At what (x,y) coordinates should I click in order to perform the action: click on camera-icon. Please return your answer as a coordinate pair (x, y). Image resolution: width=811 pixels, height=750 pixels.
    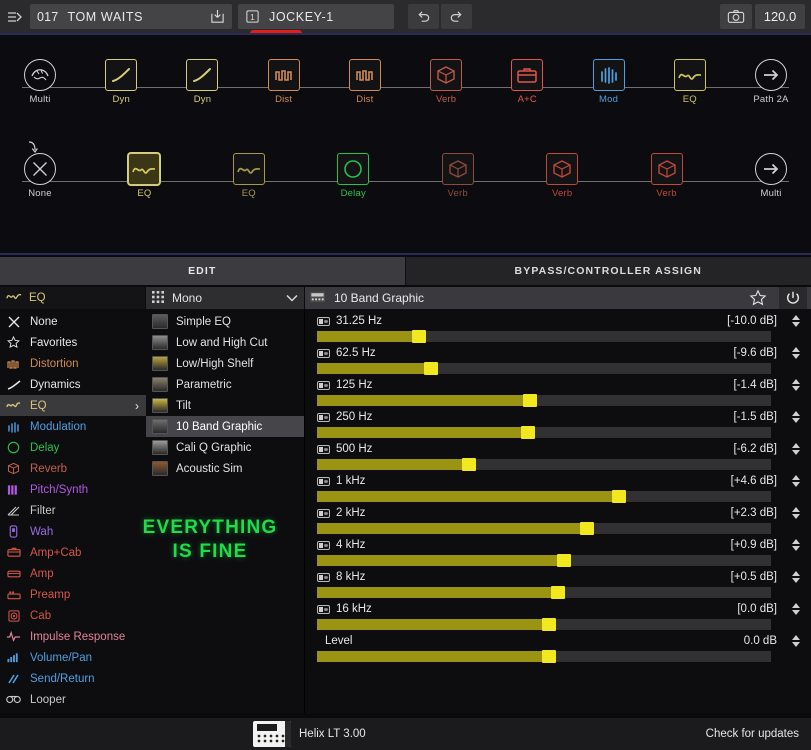
    Looking at the image, I should click on (736, 16).